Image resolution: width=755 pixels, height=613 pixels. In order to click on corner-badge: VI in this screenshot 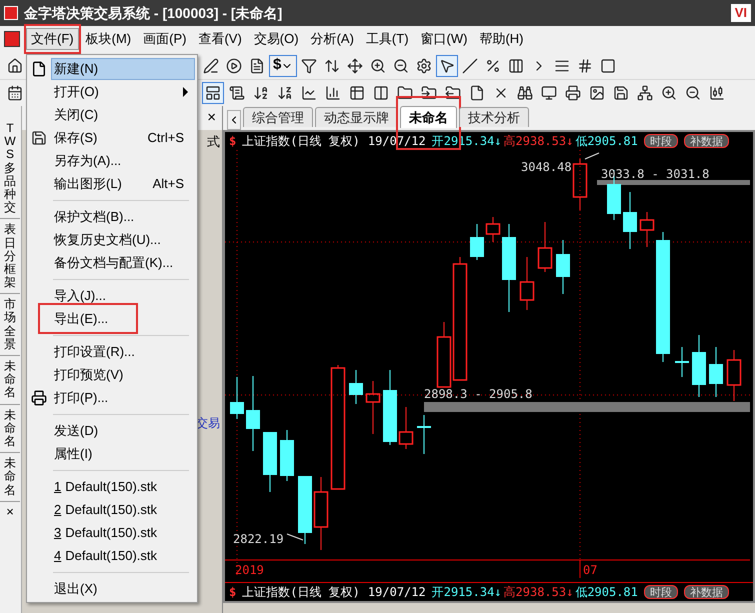, I will do `click(740, 13)`.